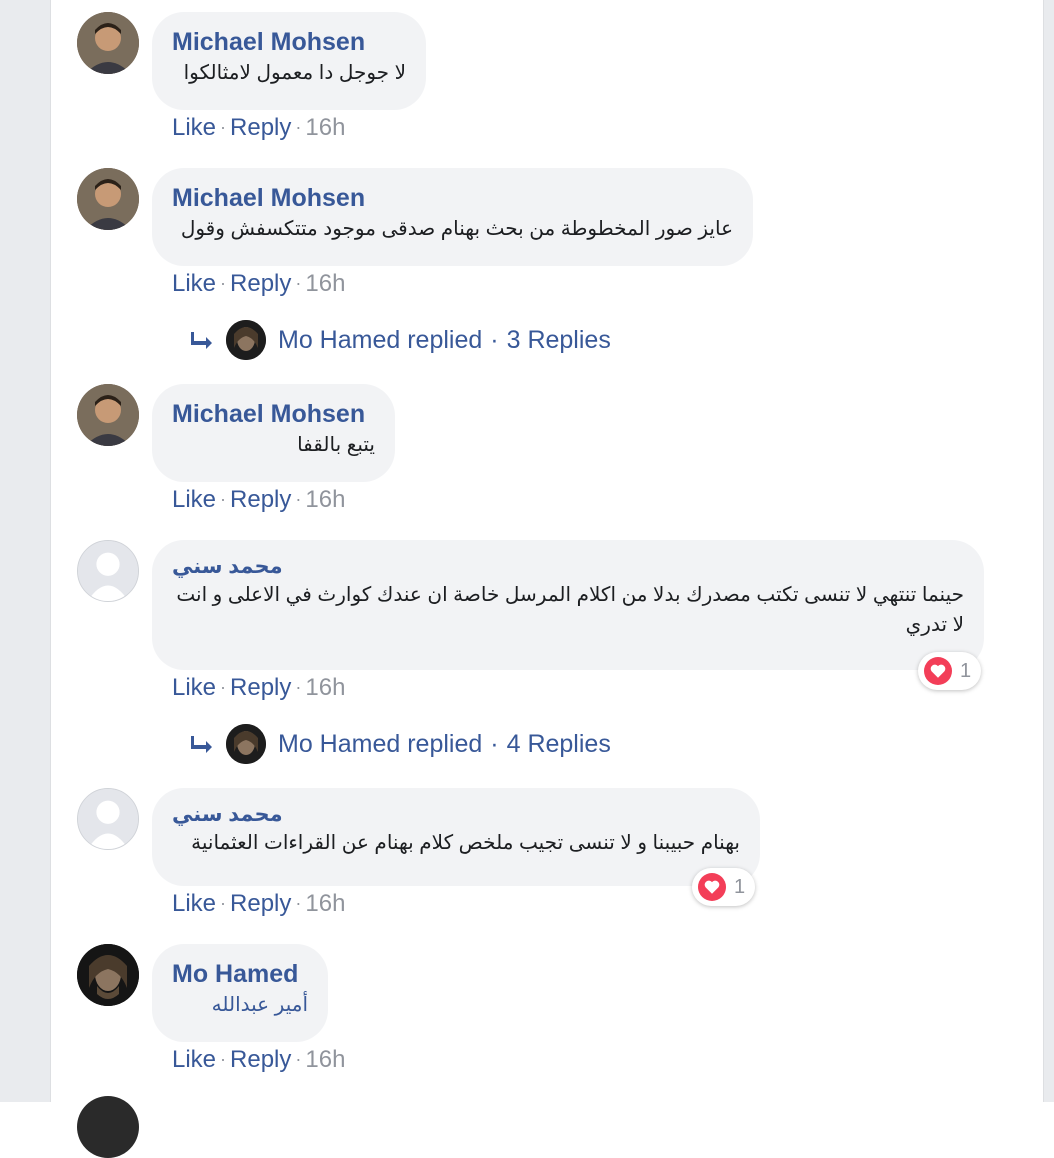  Describe the element at coordinates (273, 433) in the screenshot. I see `comment-bubble: Michael Mohsen يتبع بالقفا` at that location.